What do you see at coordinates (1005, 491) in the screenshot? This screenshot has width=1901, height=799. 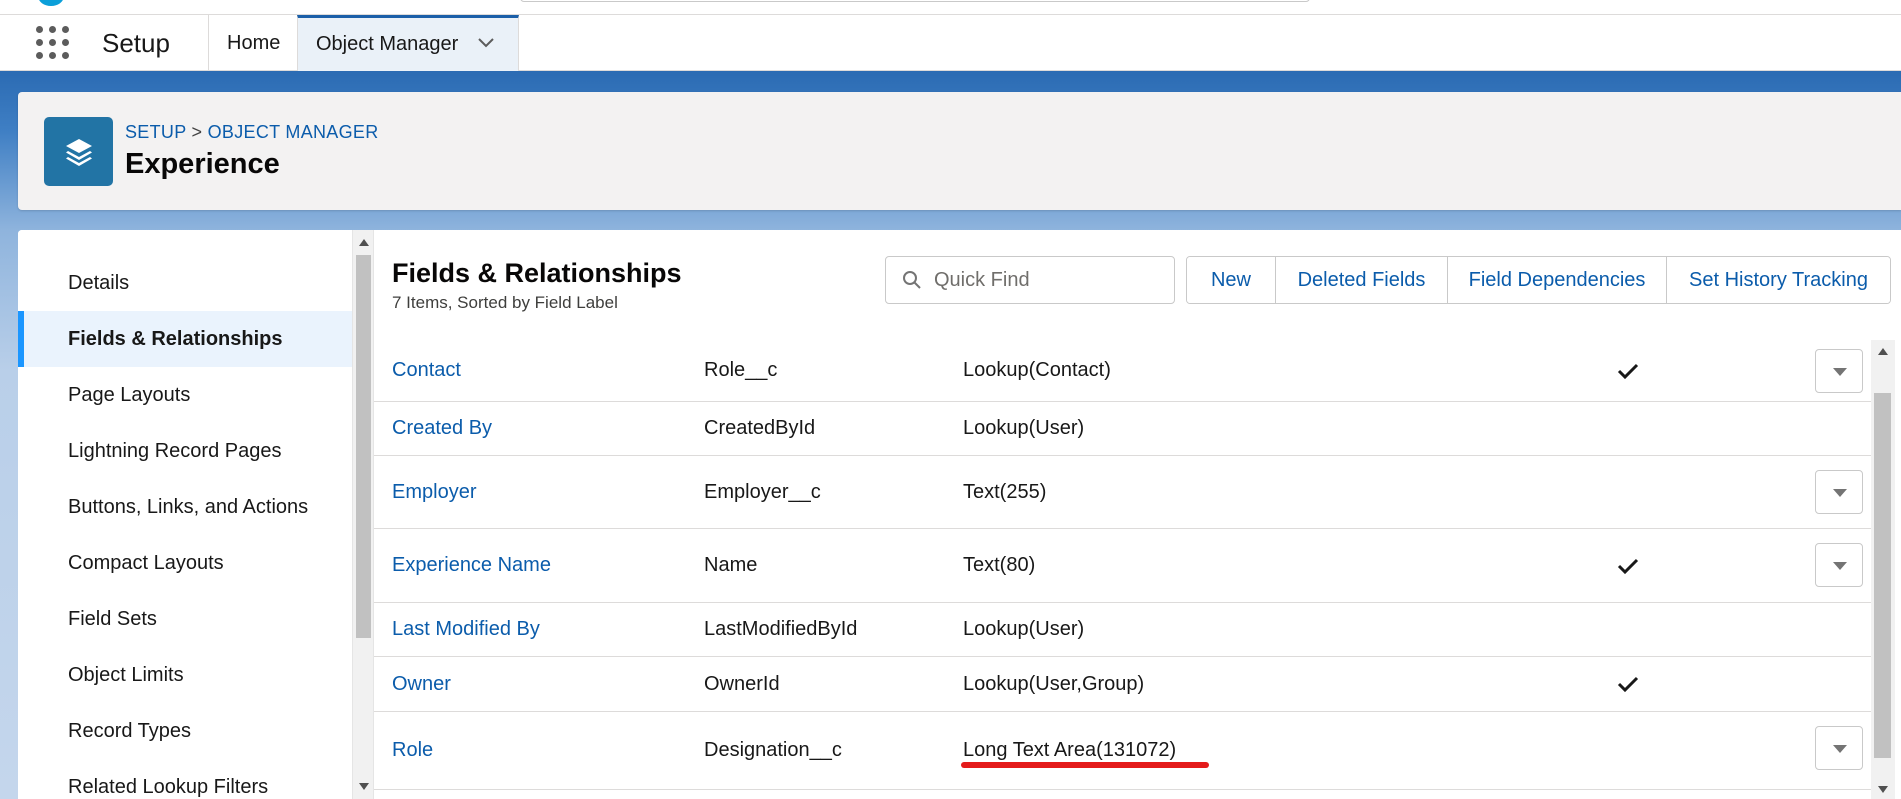 I see `field-data-type: Text(255)` at bounding box center [1005, 491].